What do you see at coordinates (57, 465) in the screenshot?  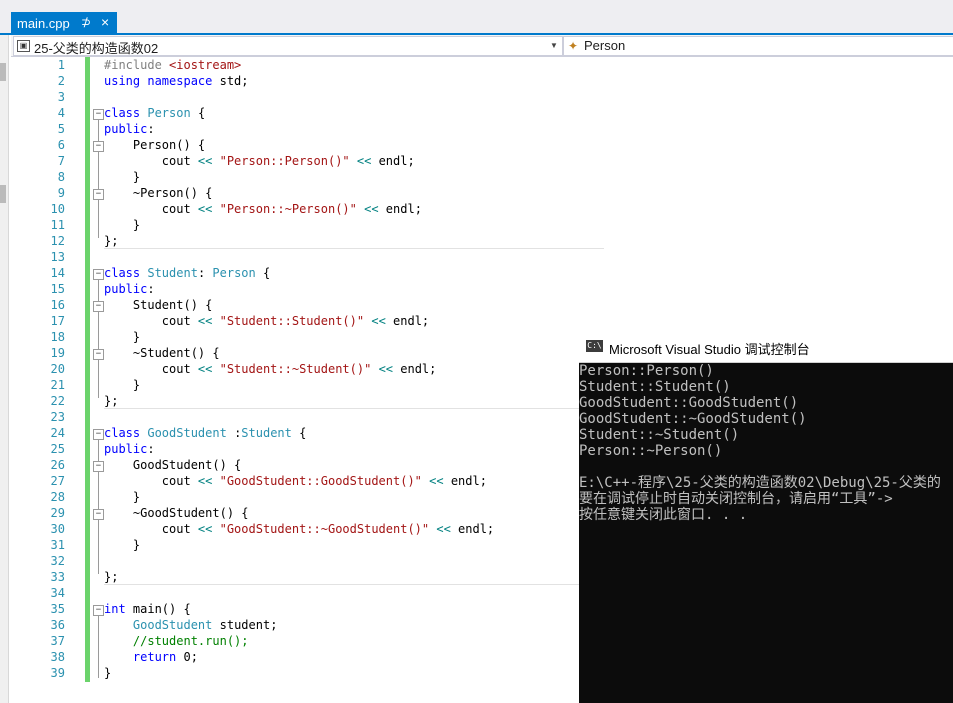 I see `line-number: 26` at bounding box center [57, 465].